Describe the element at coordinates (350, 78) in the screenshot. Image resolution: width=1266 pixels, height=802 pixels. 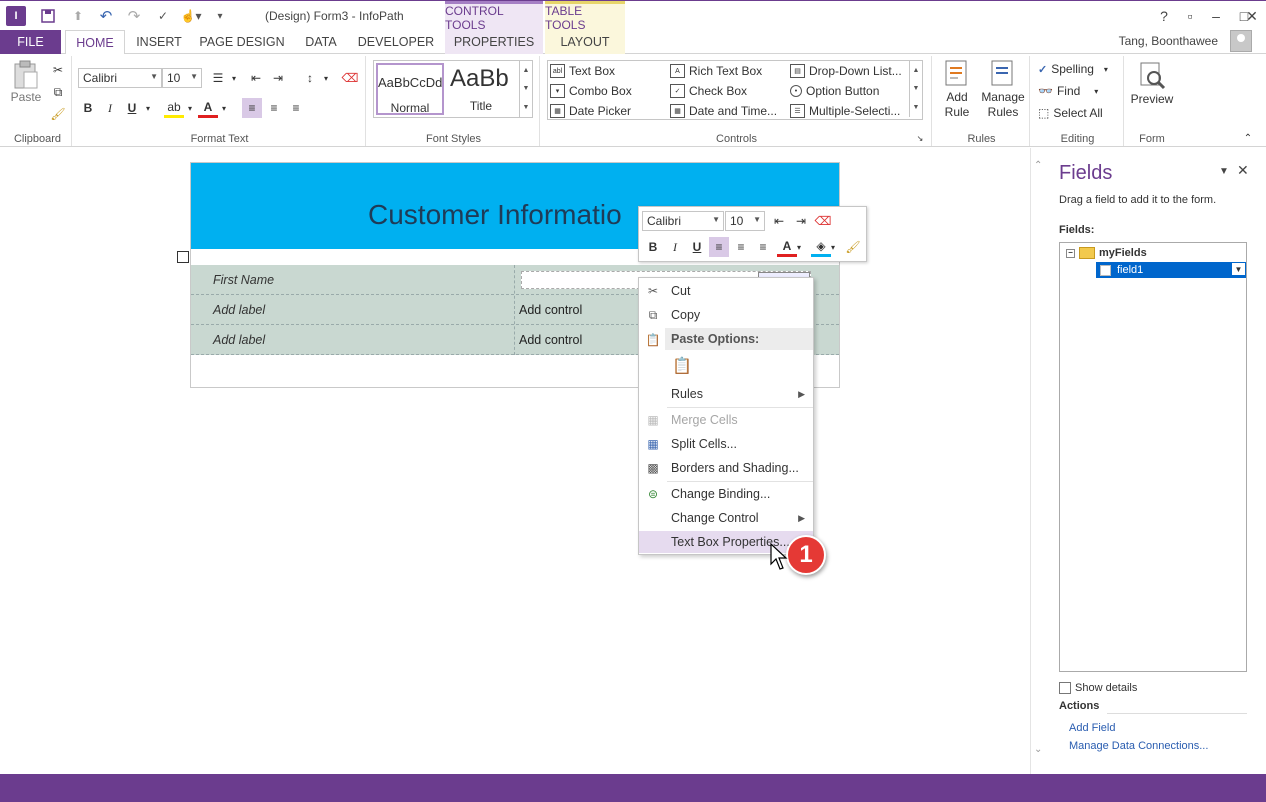
I see `clear-formatting-icon: ⌫` at that location.